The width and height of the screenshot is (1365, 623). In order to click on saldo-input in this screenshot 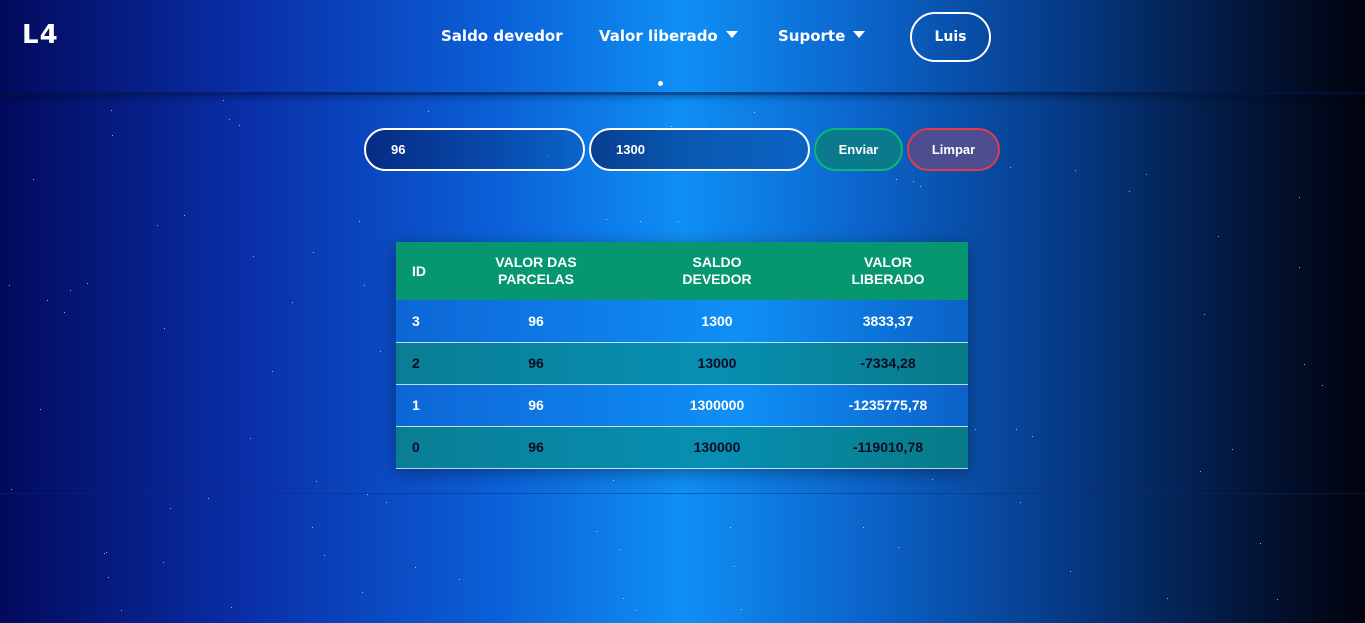, I will do `click(699, 149)`.